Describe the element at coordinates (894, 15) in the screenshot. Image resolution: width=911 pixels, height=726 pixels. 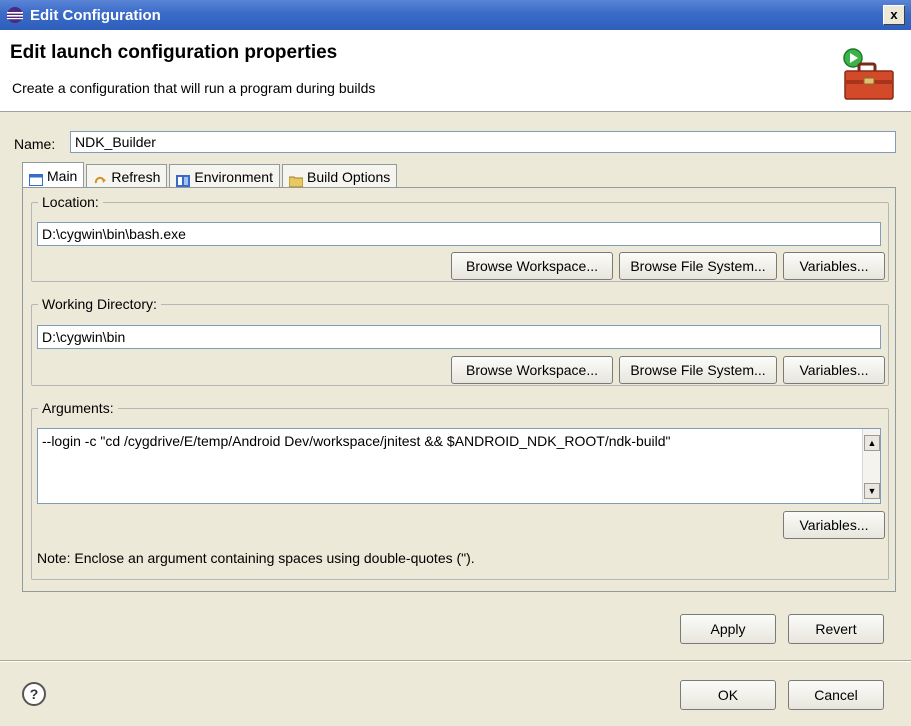
I see `close-button: x` at that location.